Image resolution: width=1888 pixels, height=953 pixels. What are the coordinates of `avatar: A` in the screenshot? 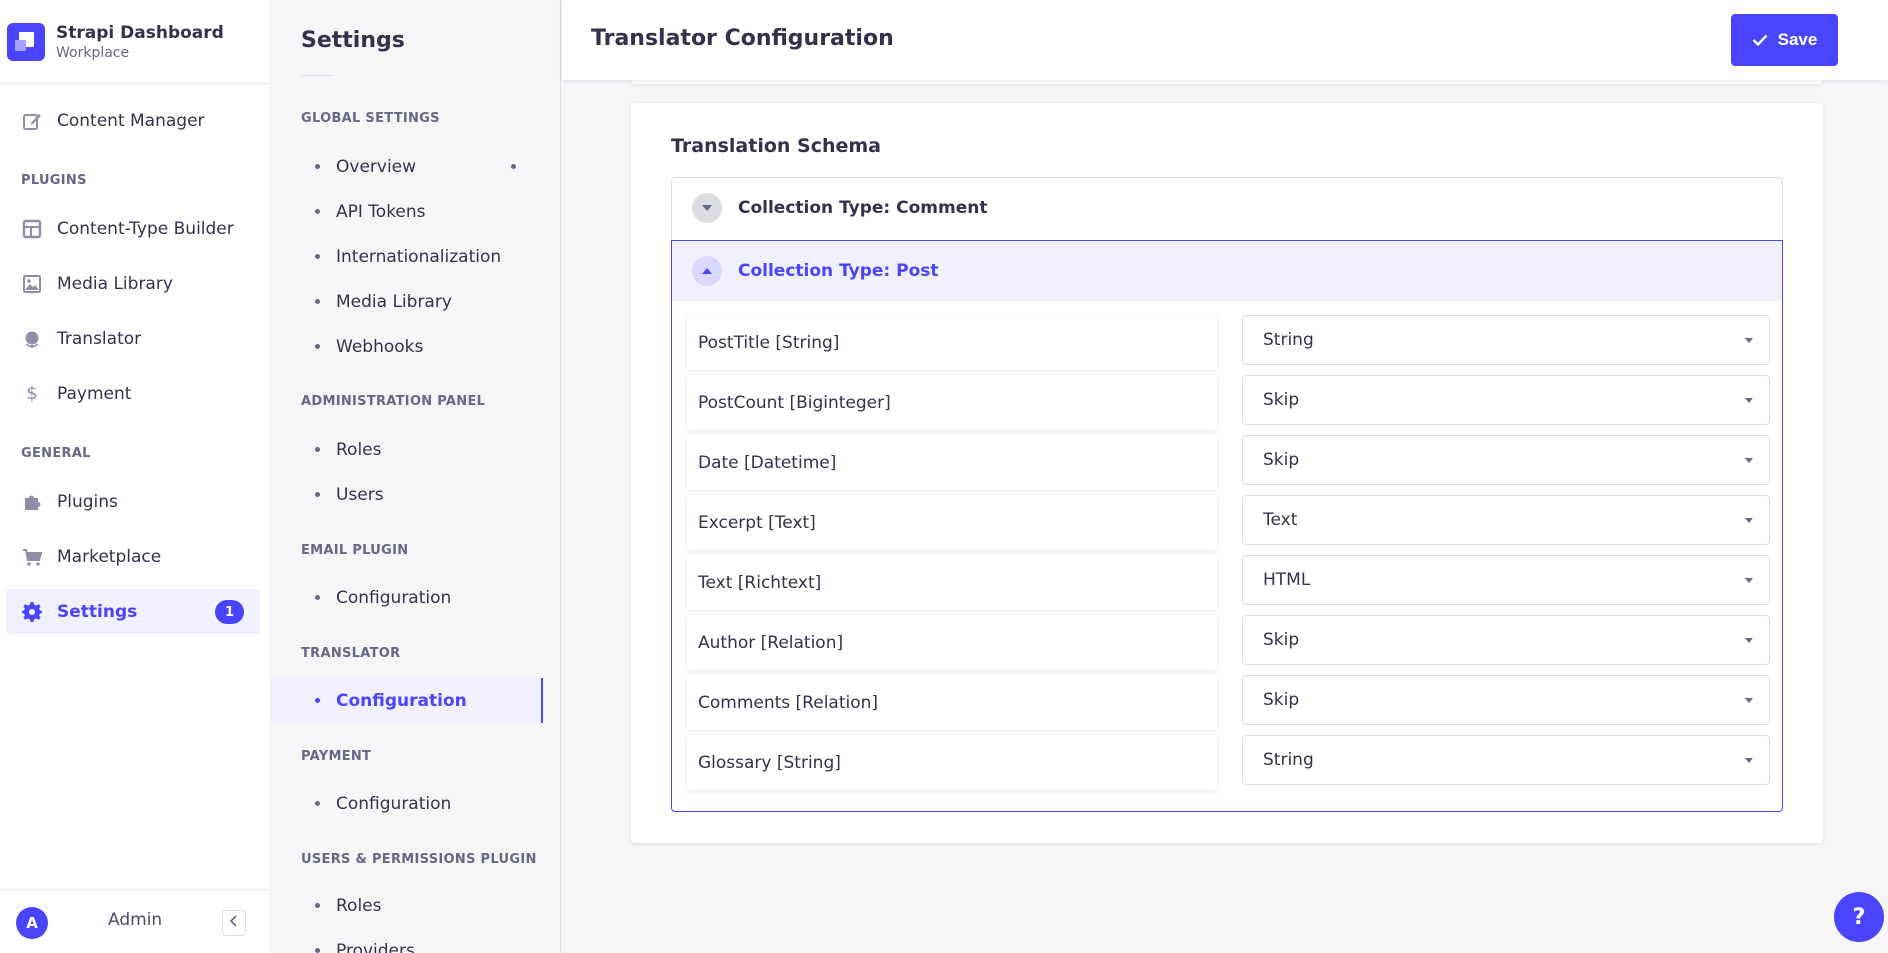 It's located at (32, 923).